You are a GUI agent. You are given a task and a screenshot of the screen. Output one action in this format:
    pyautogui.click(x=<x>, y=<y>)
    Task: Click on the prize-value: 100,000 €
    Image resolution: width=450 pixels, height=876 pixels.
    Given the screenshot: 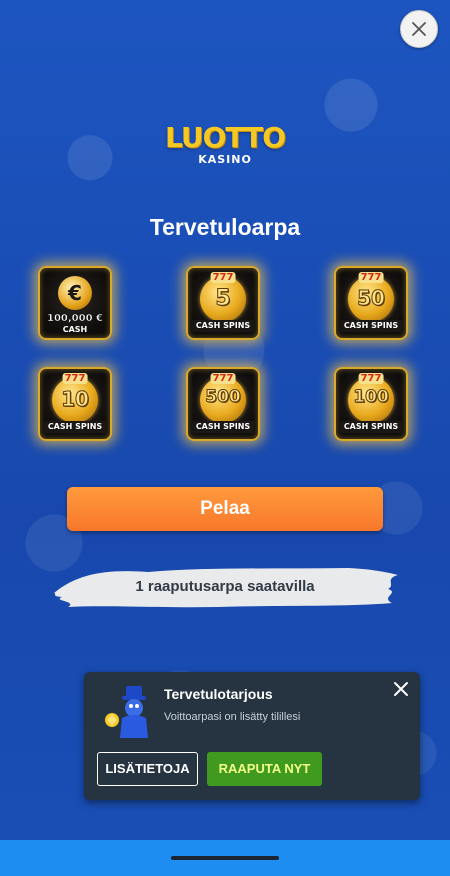 What is the action you would take?
    pyautogui.click(x=75, y=318)
    